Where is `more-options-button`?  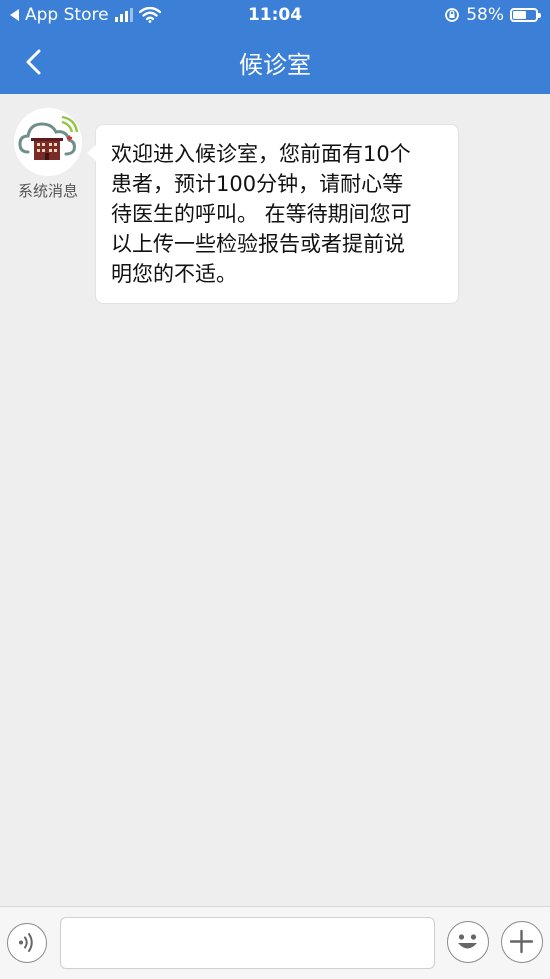 more-options-button is located at coordinates (522, 942).